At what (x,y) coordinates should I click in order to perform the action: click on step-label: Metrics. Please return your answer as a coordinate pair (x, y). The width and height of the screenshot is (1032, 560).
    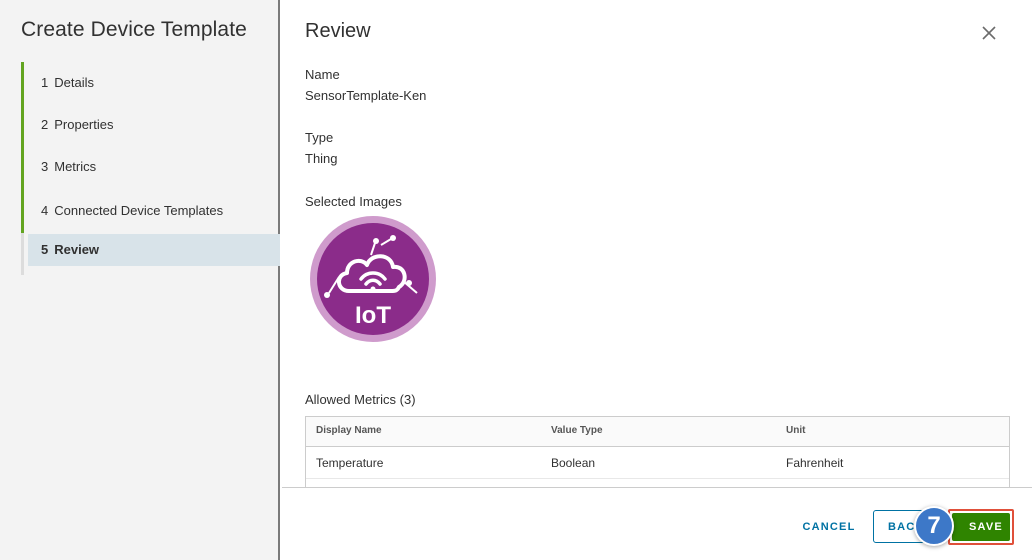
    Looking at the image, I should click on (75, 166).